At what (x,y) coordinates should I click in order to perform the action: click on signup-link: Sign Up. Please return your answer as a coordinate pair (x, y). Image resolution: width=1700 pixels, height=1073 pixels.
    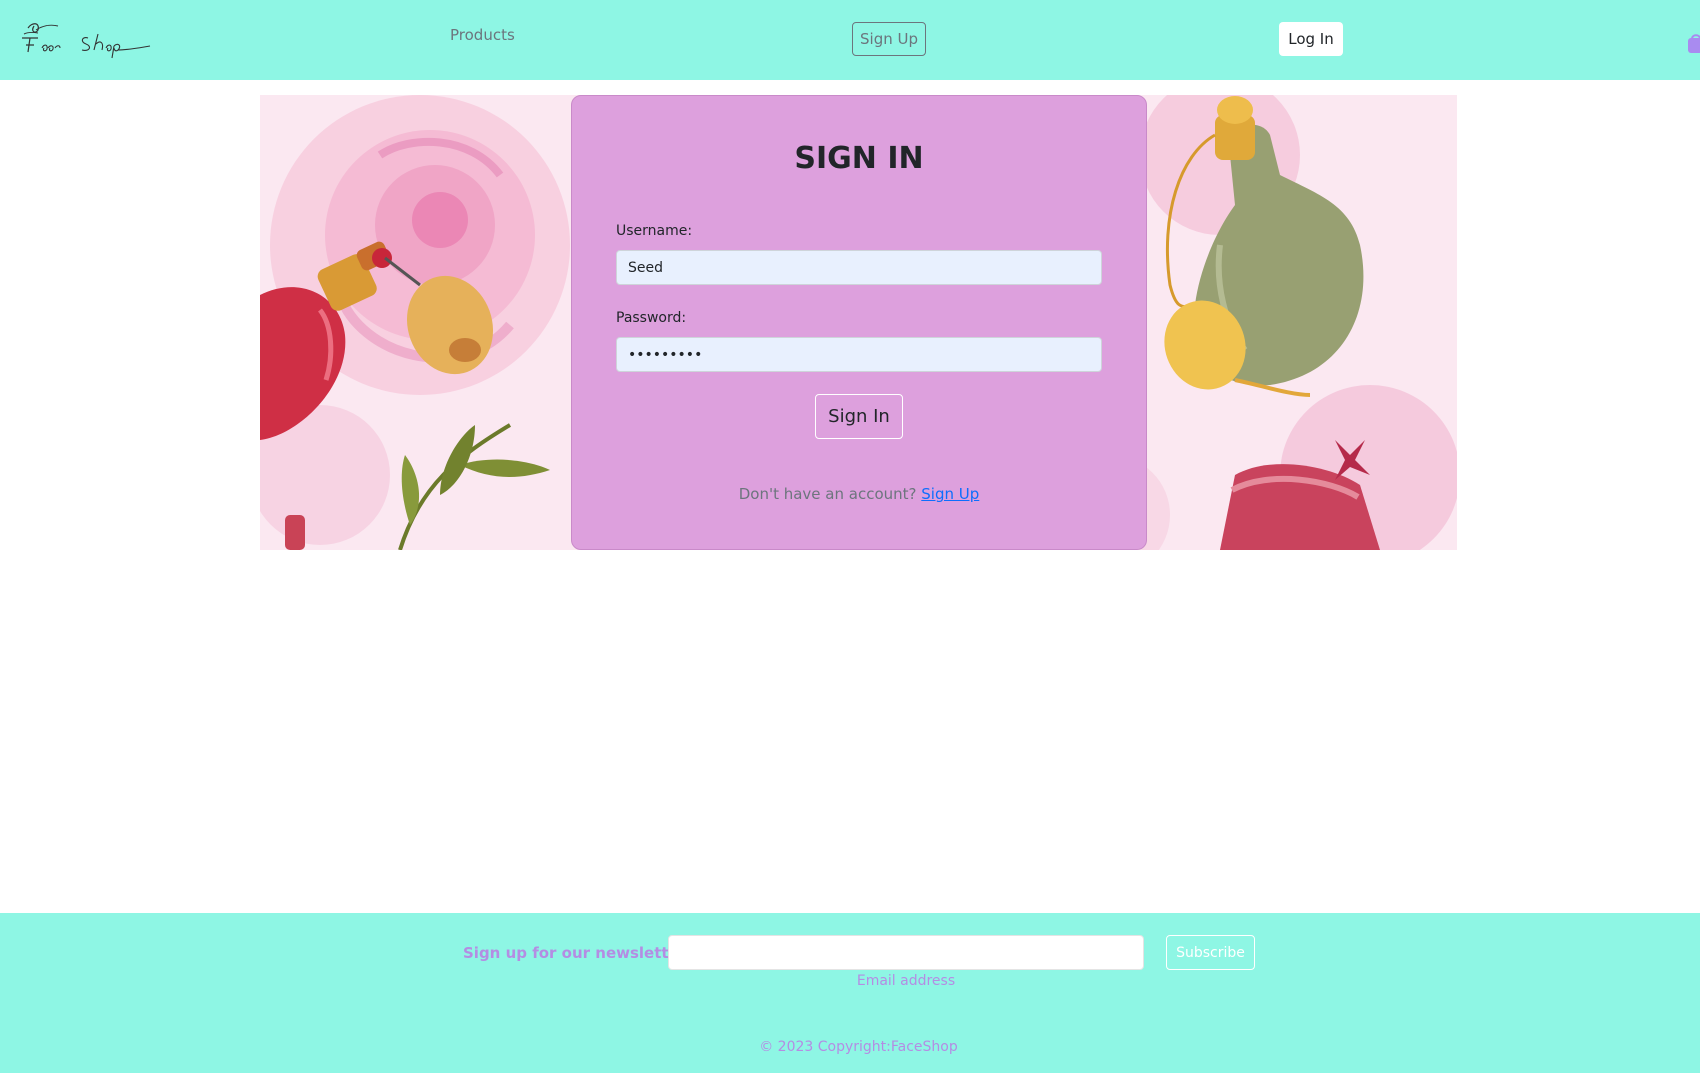
    Looking at the image, I should click on (950, 494).